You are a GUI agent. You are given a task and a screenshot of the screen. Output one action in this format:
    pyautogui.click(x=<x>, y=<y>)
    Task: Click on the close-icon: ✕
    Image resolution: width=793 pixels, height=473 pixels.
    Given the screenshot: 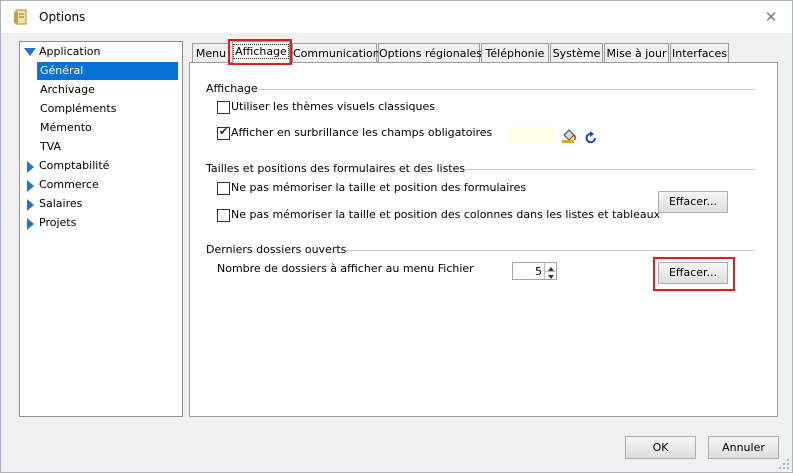 What is the action you would take?
    pyautogui.click(x=771, y=17)
    